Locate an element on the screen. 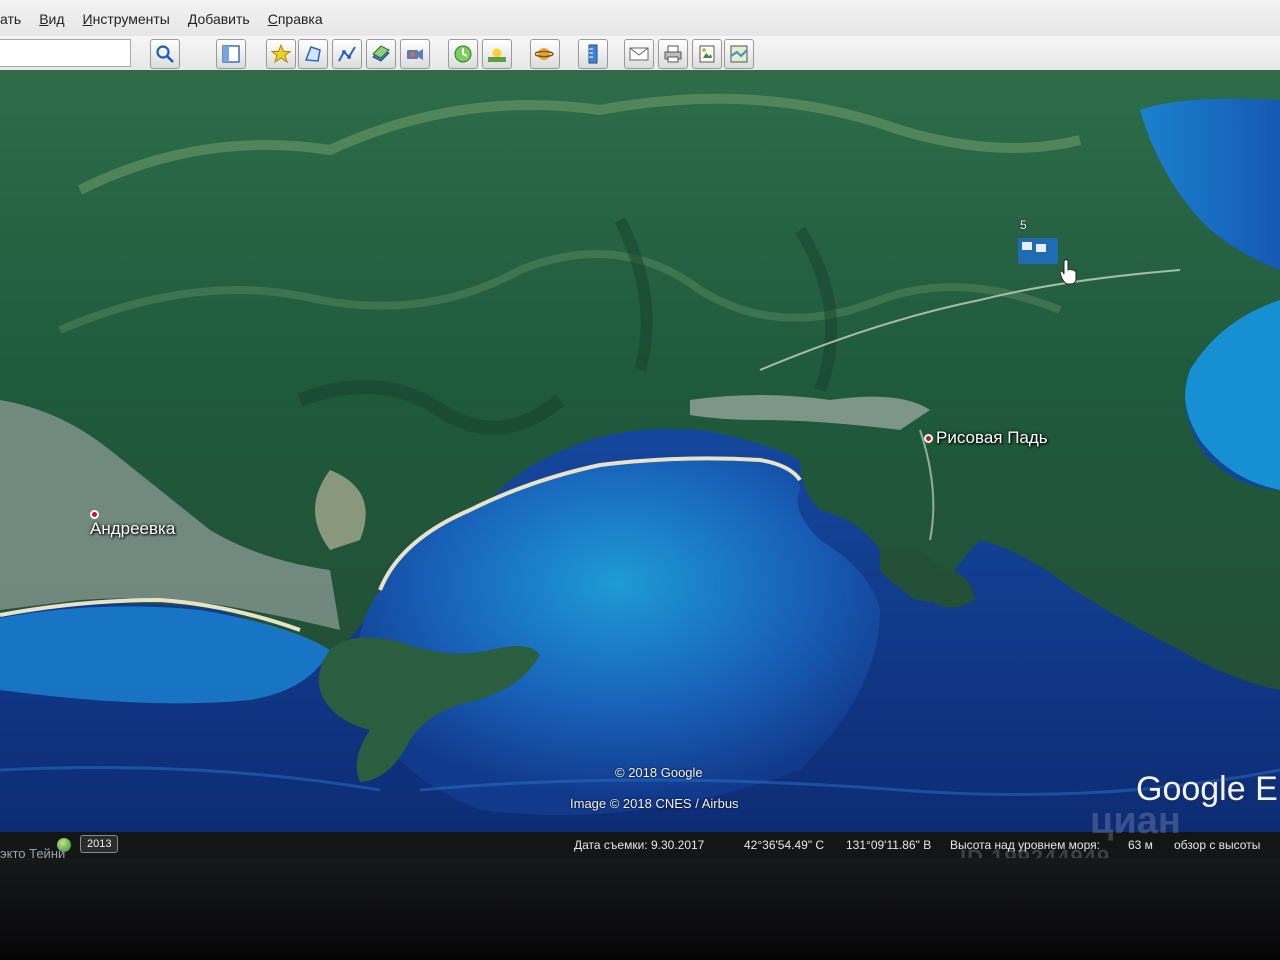 The image size is (1280, 960). monitor-bezel is located at coordinates (640, 909).